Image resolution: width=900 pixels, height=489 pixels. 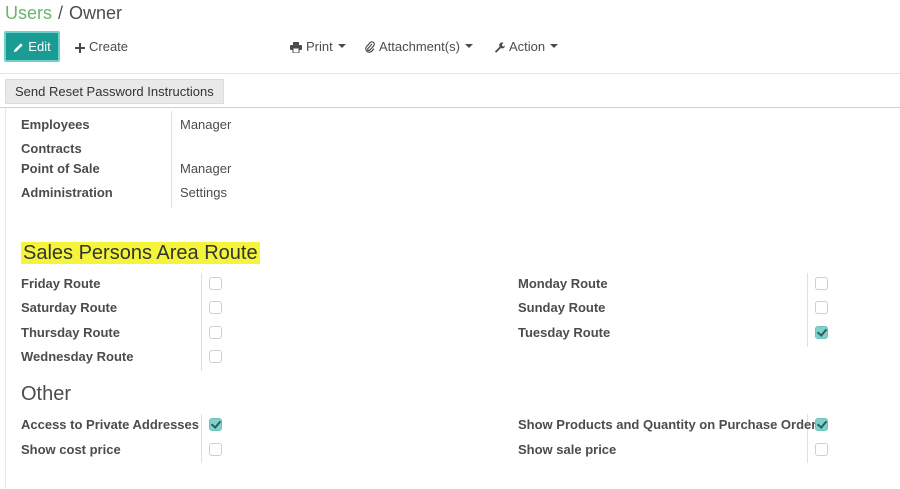 I want to click on route-label-saturday: Saturday Route, so click(x=69, y=307).